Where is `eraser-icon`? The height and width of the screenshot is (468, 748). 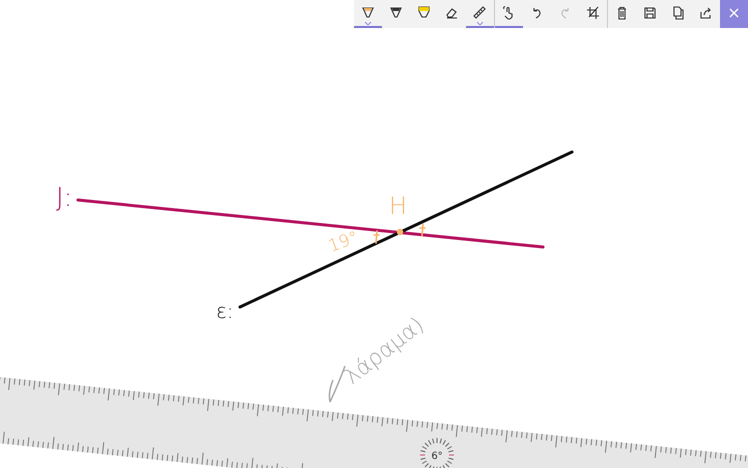
eraser-icon is located at coordinates (452, 13).